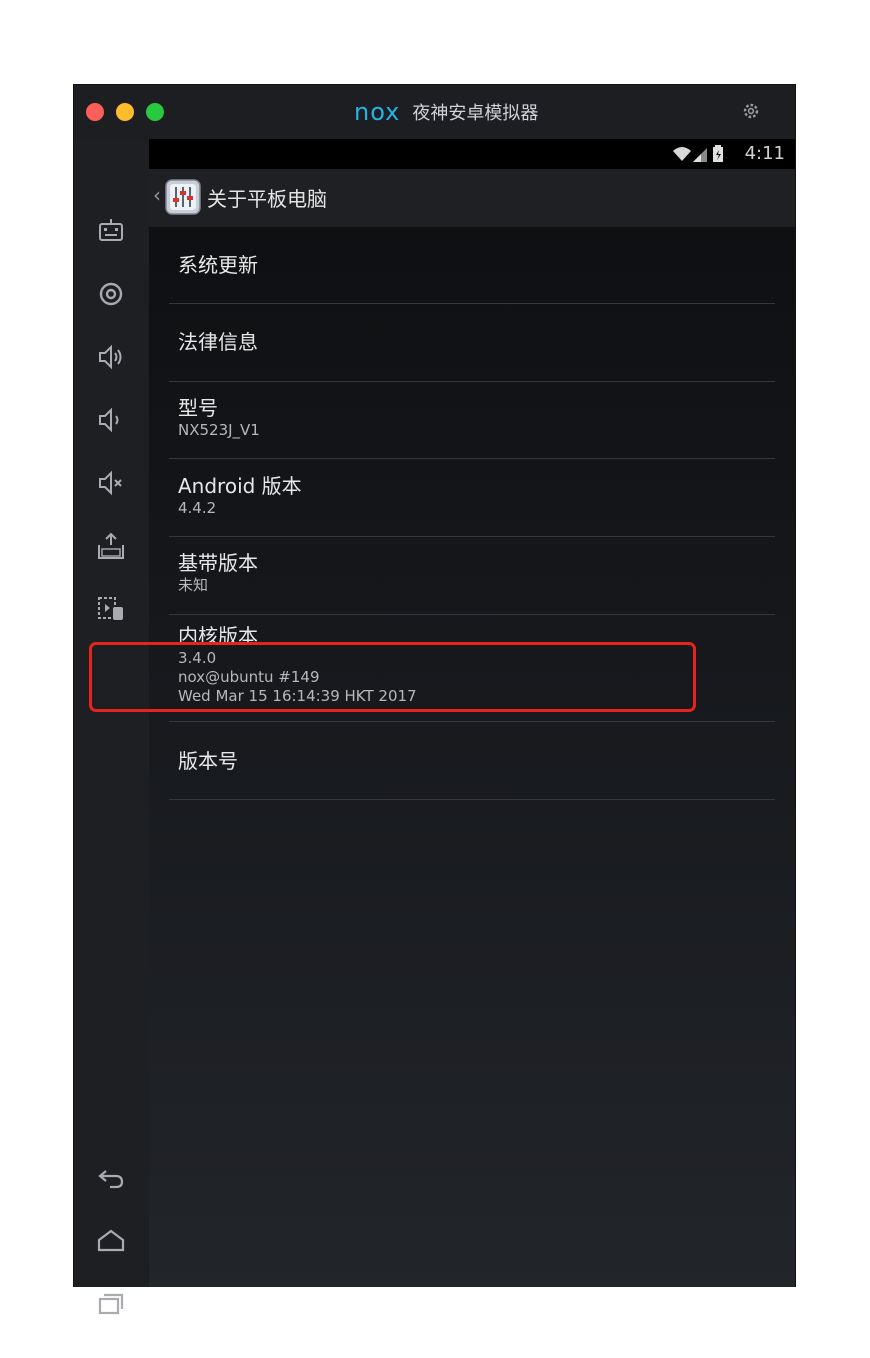 Image resolution: width=870 pixels, height=1358 pixels. I want to click on list-item-build-number: 版本号, so click(472, 761).